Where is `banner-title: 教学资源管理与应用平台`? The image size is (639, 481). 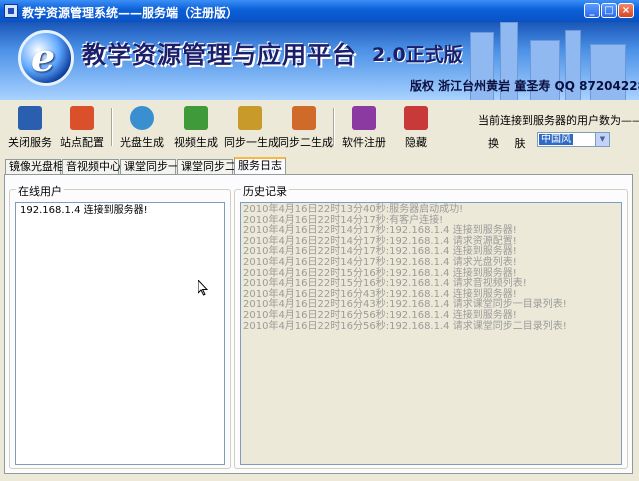 banner-title: 教学资源管理与应用平台 is located at coordinates (219, 55).